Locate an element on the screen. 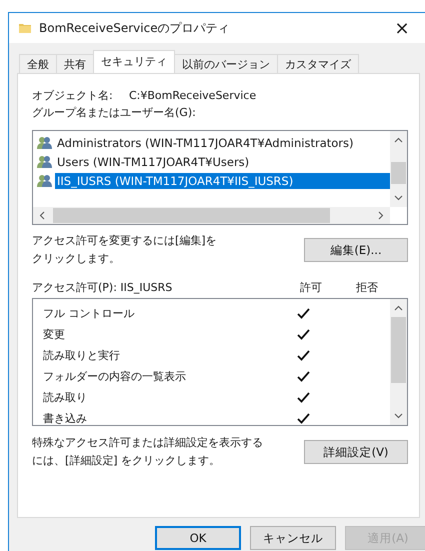  permission-name: フル コントロール is located at coordinates (89, 313).